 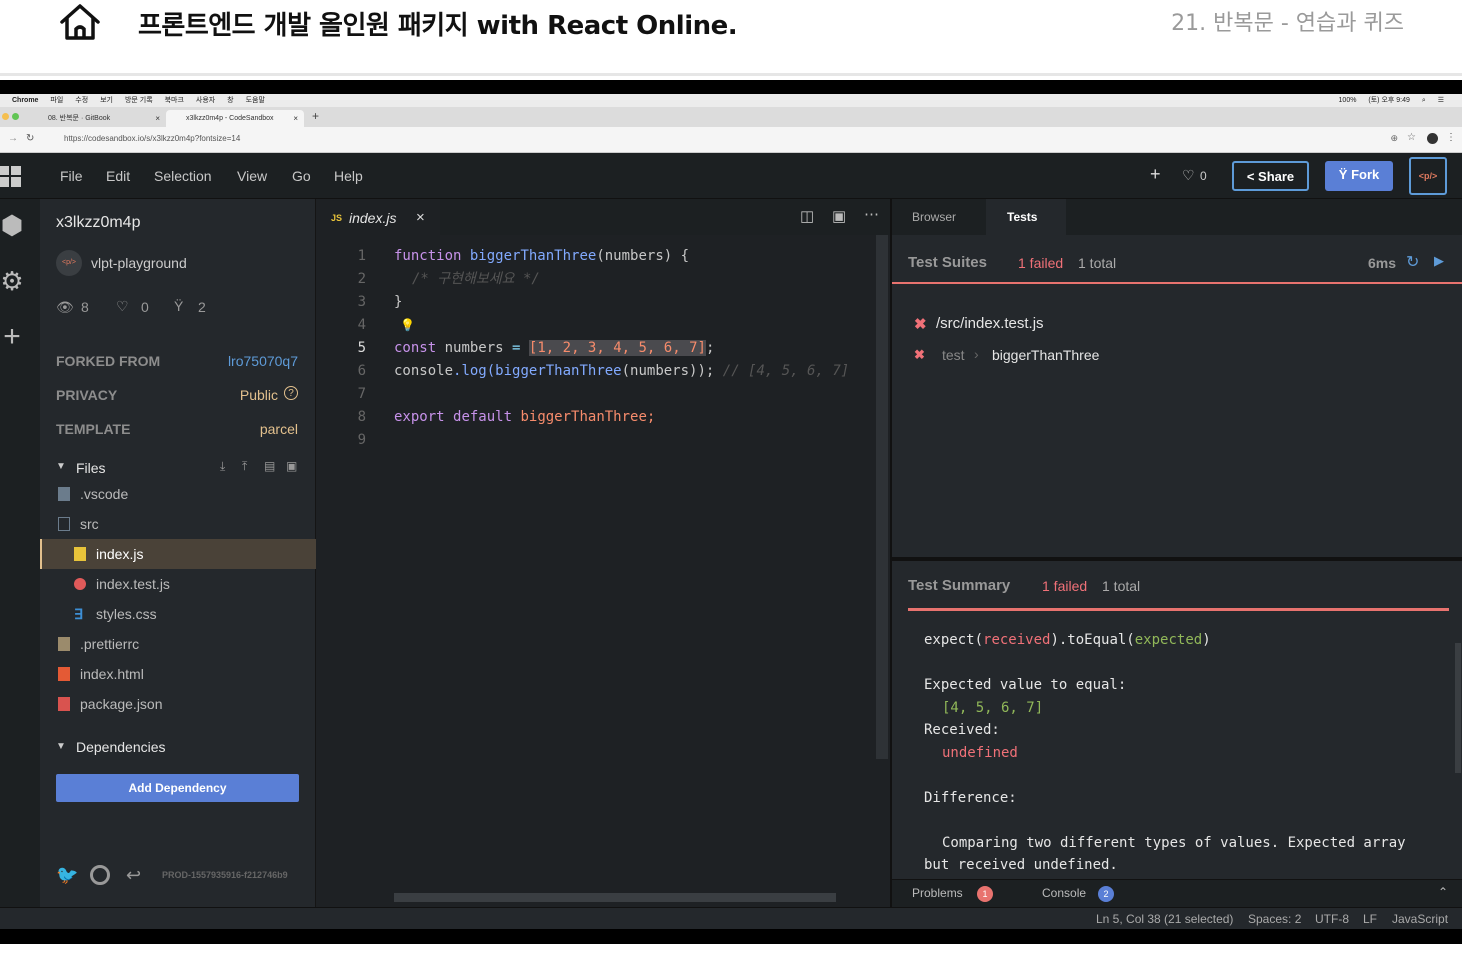 I want to click on mac-menu-item: 도움말, so click(x=255, y=100).